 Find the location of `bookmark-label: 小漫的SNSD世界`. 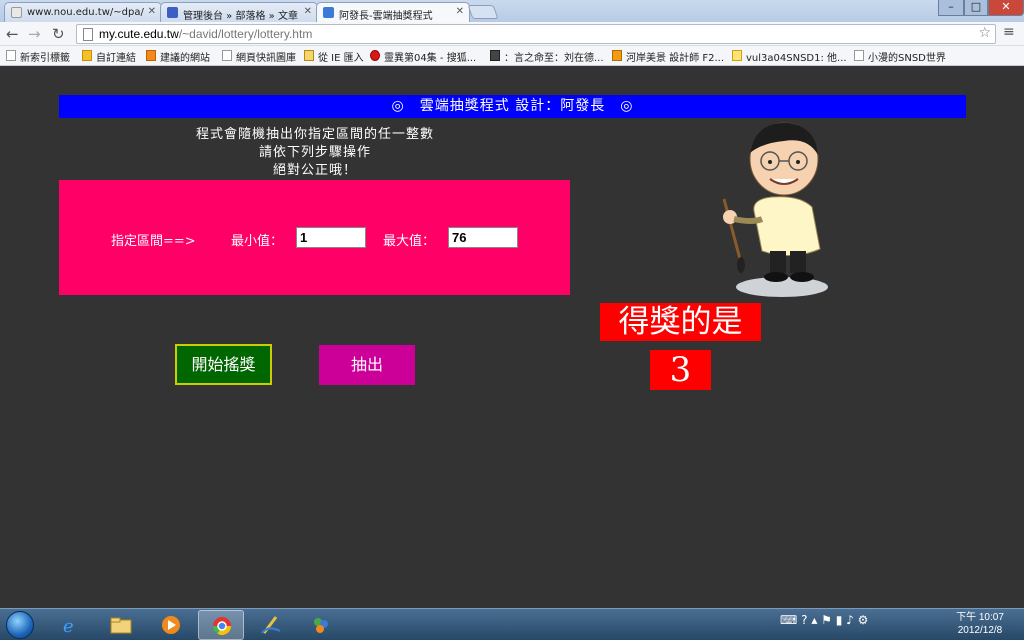

bookmark-label: 小漫的SNSD世界 is located at coordinates (907, 58).